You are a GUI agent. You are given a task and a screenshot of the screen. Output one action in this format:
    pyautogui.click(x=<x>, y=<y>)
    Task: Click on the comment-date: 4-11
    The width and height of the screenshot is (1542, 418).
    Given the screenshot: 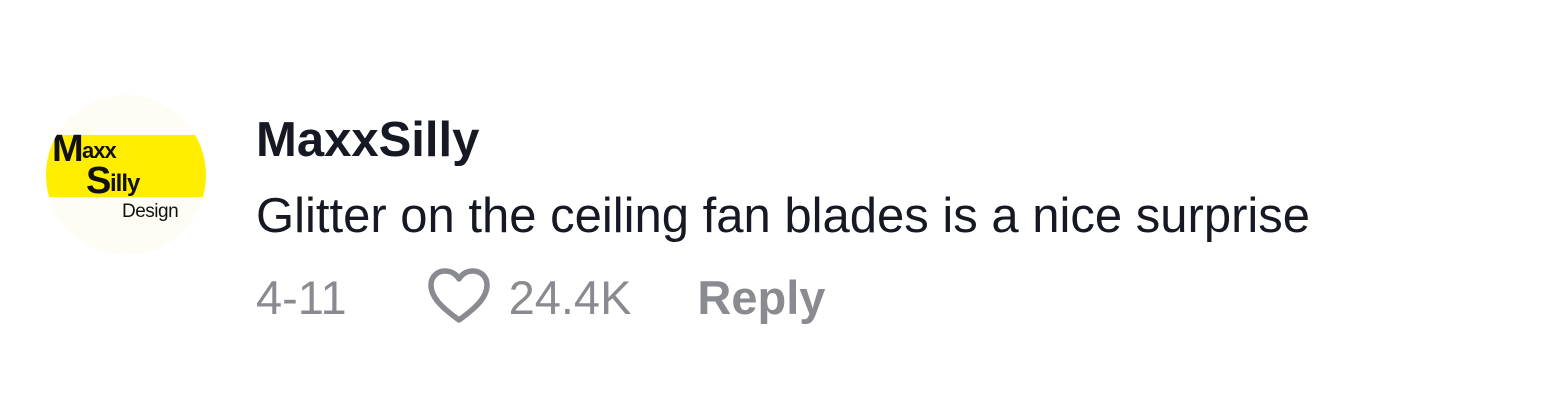 What is the action you would take?
    pyautogui.click(x=301, y=297)
    